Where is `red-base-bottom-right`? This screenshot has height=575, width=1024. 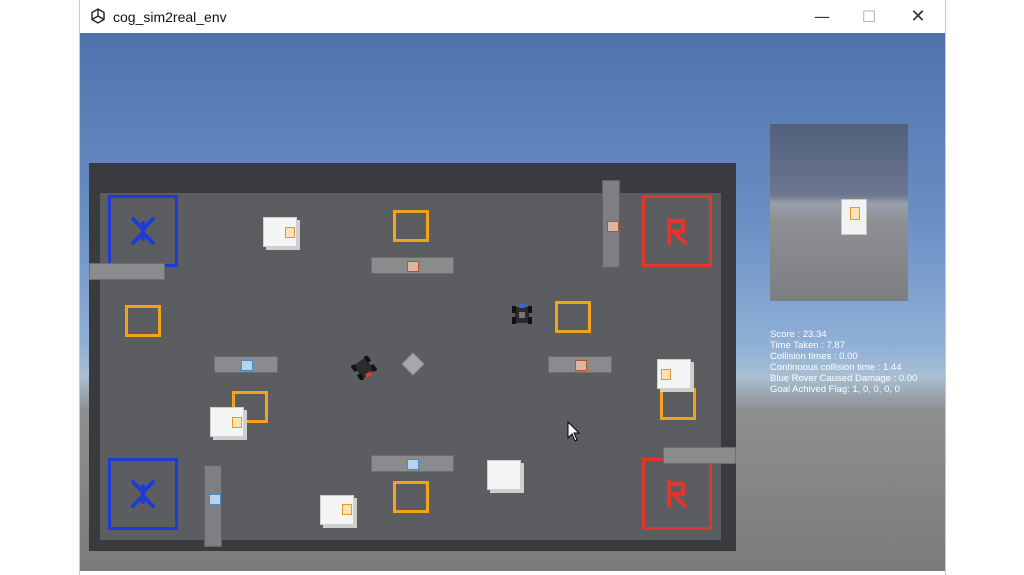
red-base-bottom-right is located at coordinates (677, 494).